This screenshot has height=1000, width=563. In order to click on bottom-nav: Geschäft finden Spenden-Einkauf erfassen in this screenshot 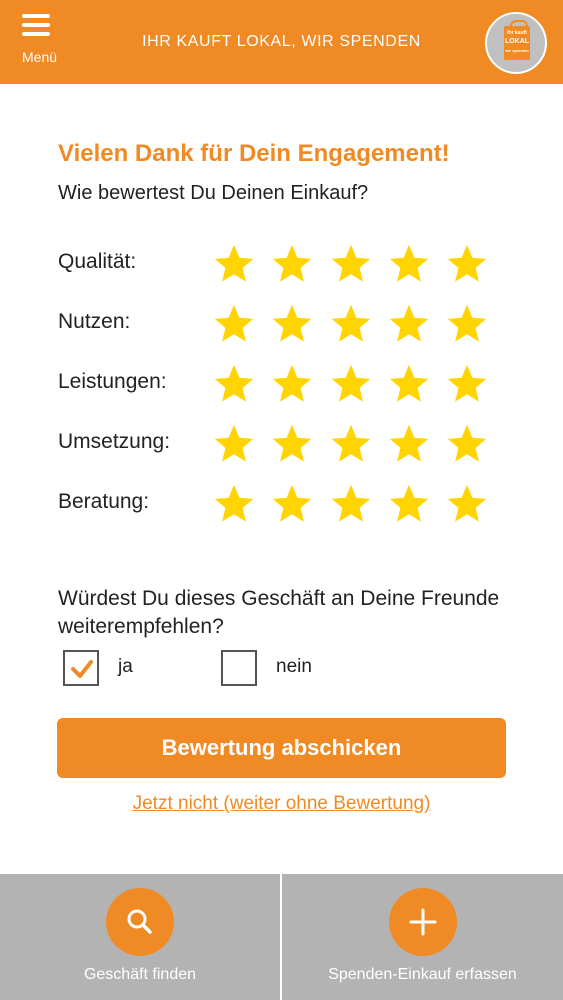, I will do `click(281, 937)`.